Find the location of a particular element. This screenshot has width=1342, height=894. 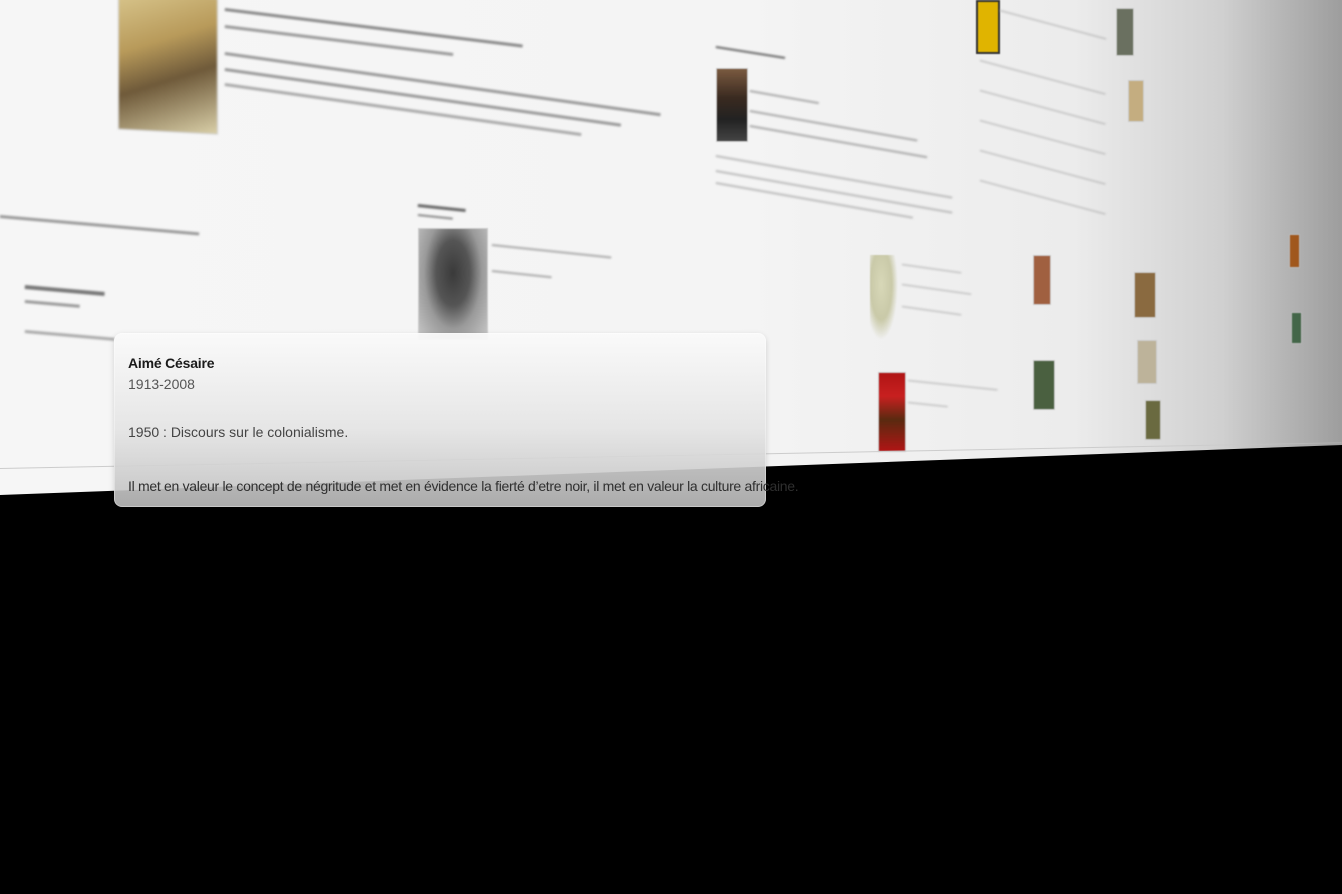

poster-image is located at coordinates (168, 67).